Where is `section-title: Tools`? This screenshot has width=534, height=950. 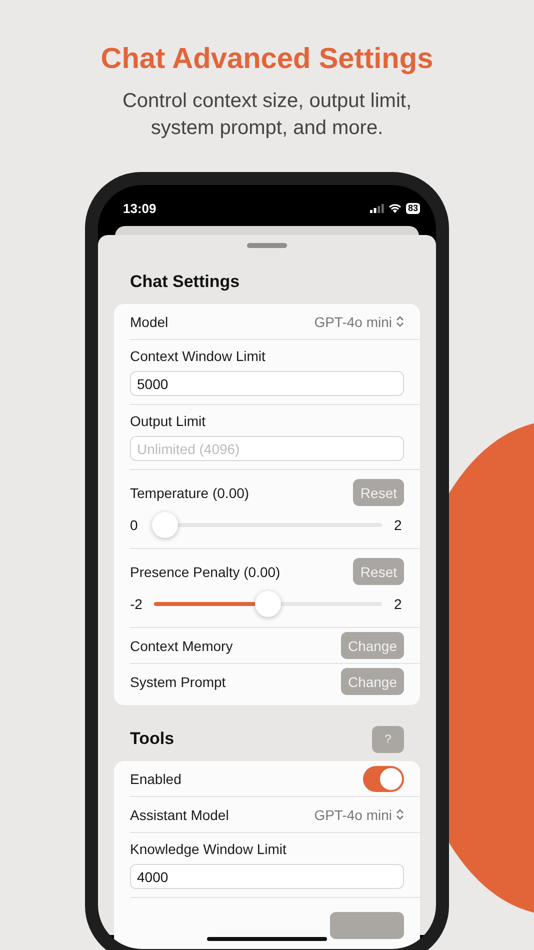
section-title: Tools is located at coordinates (152, 739).